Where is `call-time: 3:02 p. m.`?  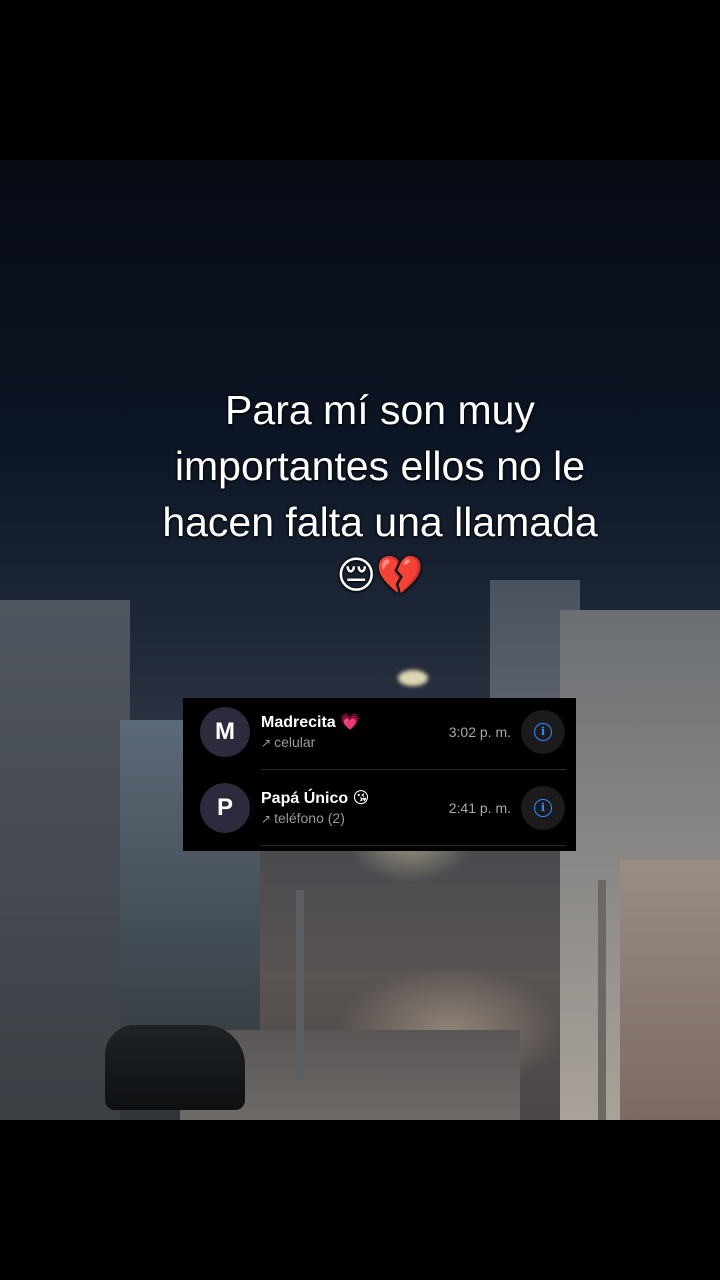
call-time: 3:02 p. m. is located at coordinates (479, 732).